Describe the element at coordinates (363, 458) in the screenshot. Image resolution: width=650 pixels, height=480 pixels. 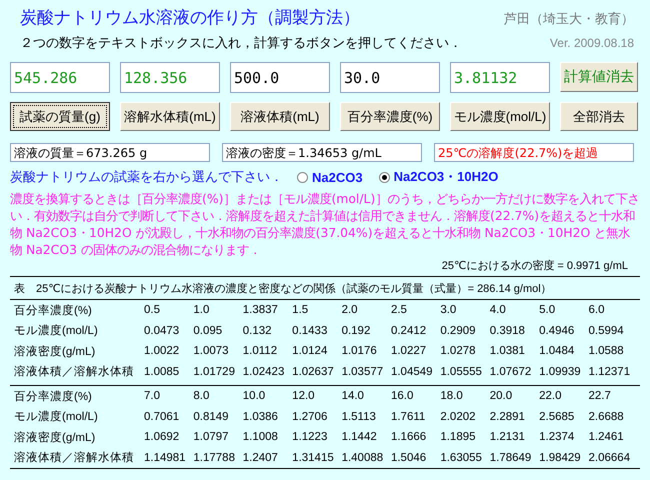
I see `table-cell-text: 1.40088` at that location.